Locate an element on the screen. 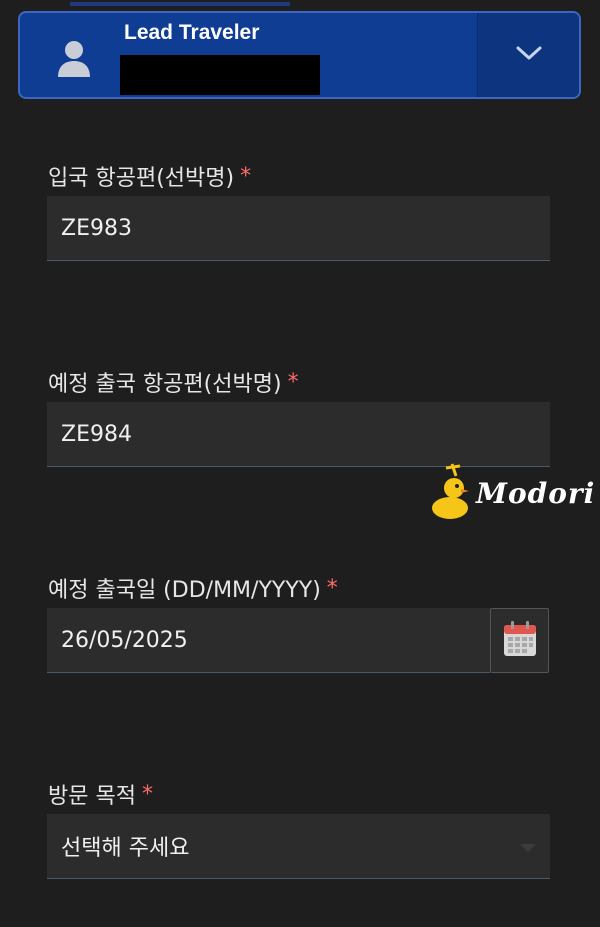  dropdown-arrow-icon is located at coordinates (528, 848).